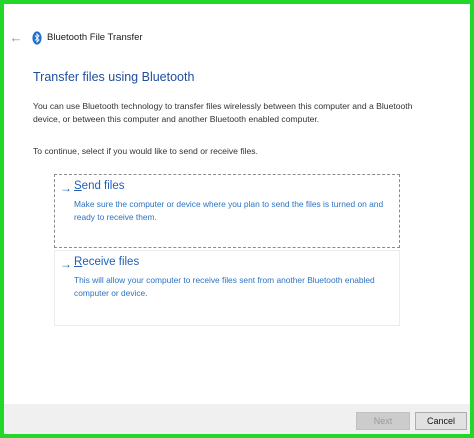  What do you see at coordinates (111, 262) in the screenshot?
I see `receive-title-rest: eceive files` at bounding box center [111, 262].